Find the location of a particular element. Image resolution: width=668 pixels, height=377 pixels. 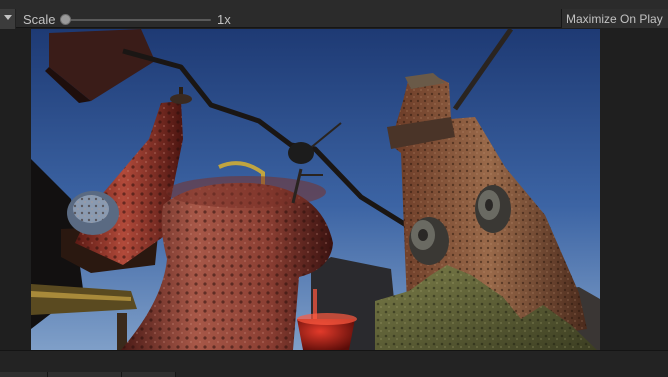

bottom-panel-strip is located at coordinates (334, 363).